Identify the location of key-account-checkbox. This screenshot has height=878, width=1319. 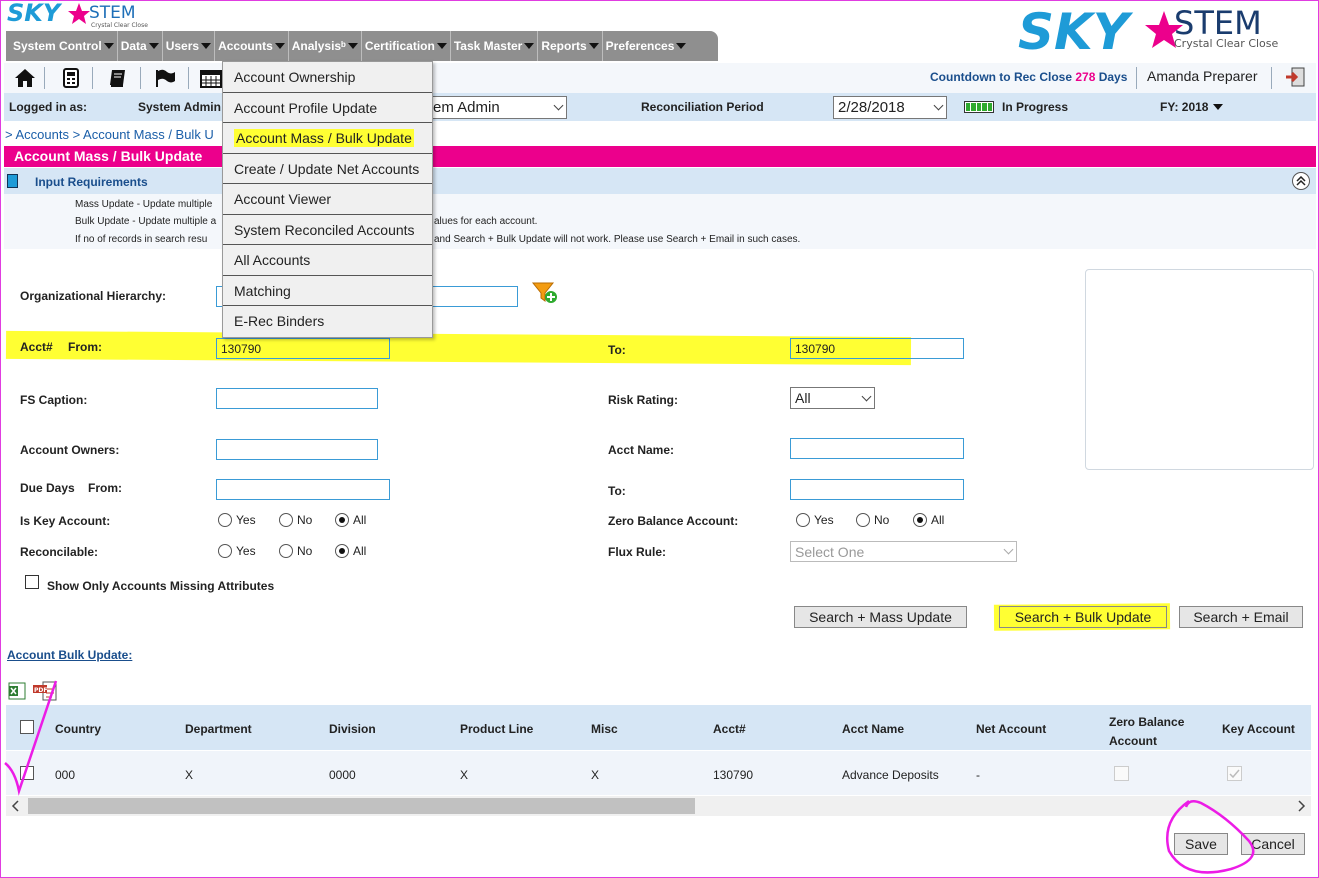
(1234, 773).